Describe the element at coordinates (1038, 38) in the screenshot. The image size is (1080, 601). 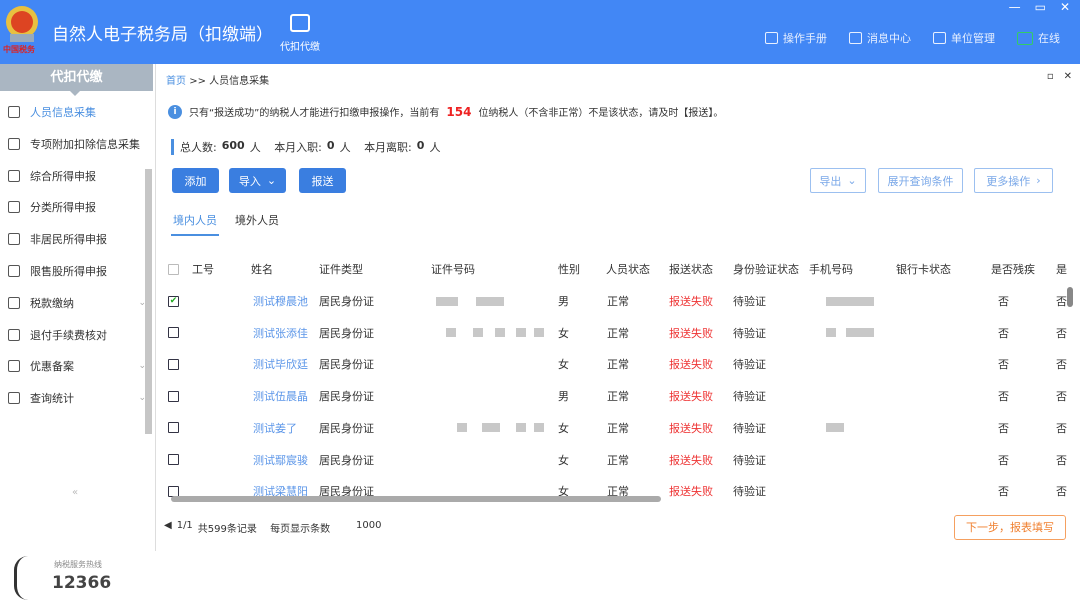
I see `online-status: 在线` at that location.